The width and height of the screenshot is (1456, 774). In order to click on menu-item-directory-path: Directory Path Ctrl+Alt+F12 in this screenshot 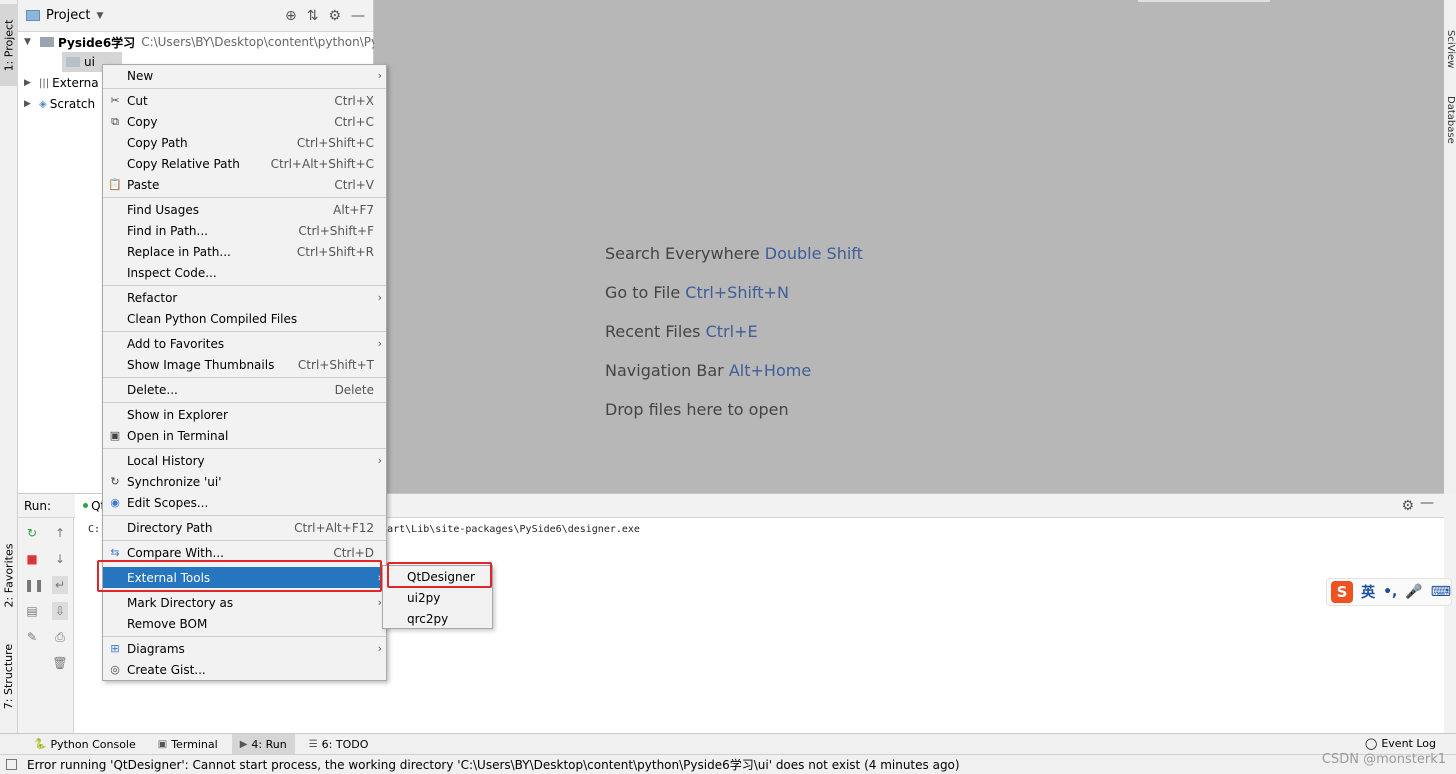, I will do `click(244, 527)`.